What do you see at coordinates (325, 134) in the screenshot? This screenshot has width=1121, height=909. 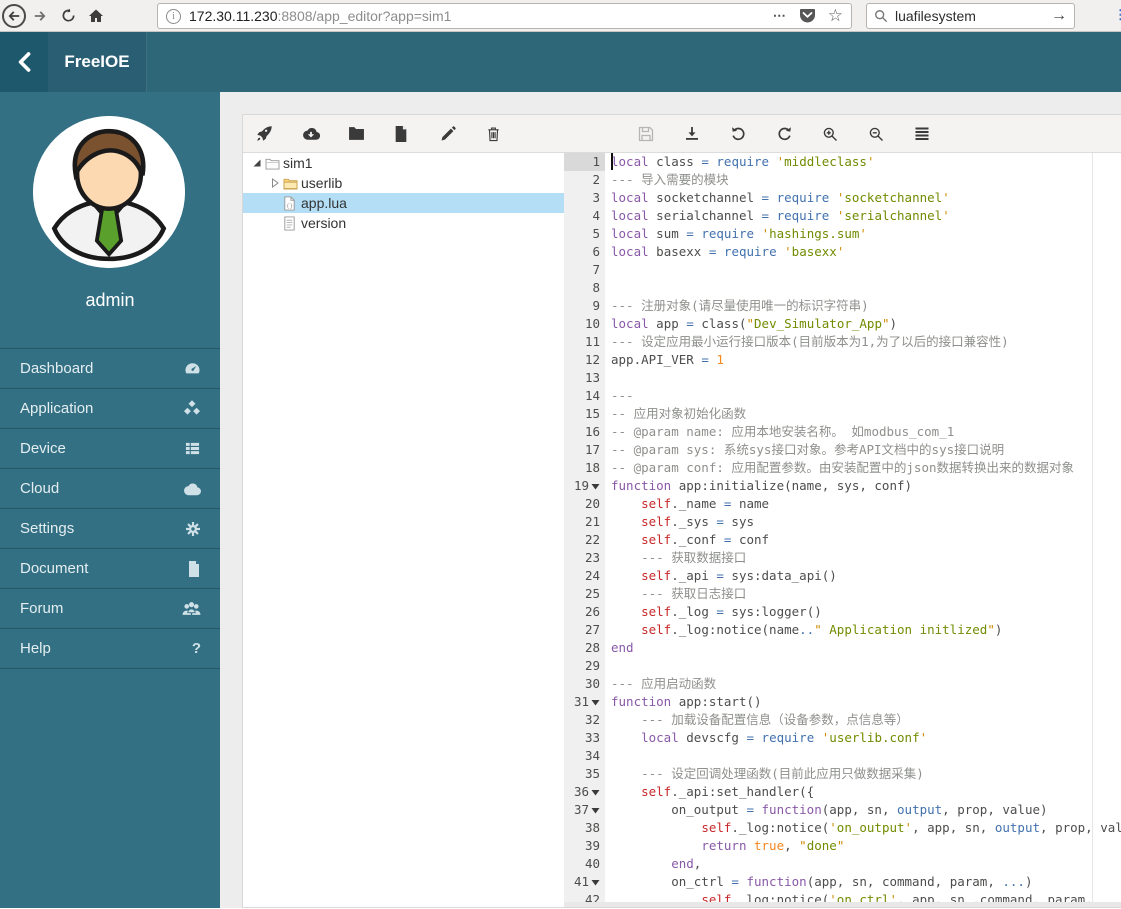 I see `toolbar-cloud-download-button` at bounding box center [325, 134].